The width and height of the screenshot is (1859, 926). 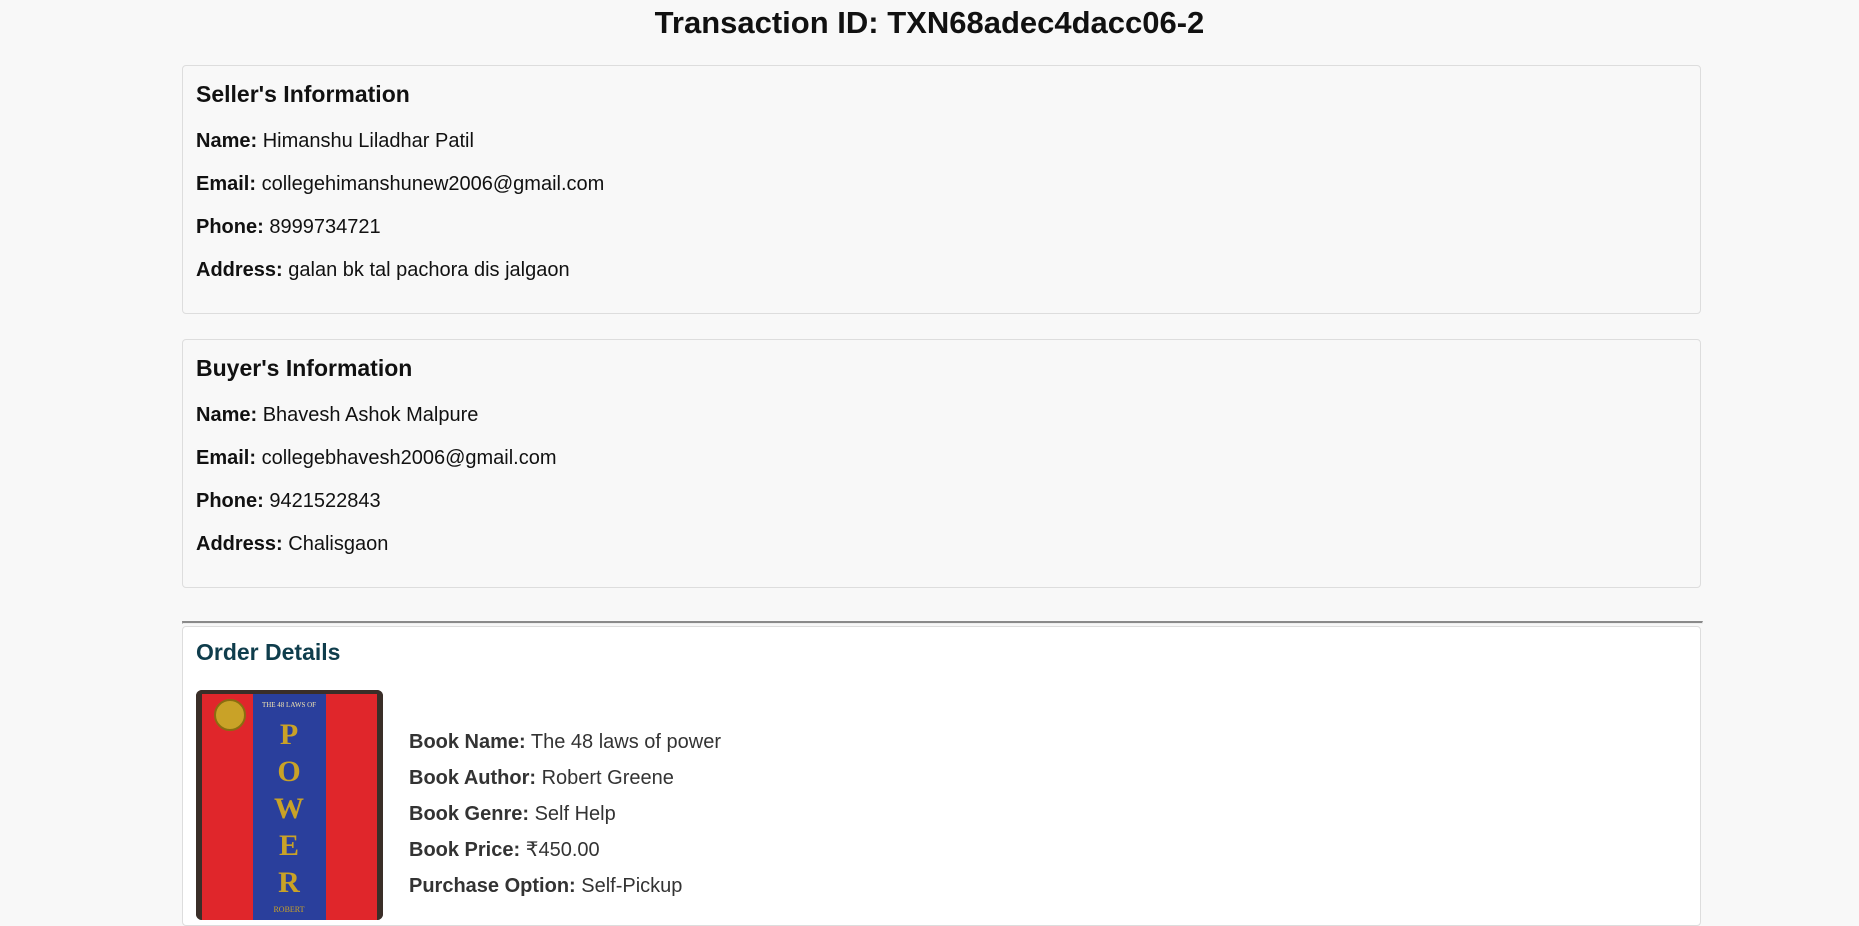 I want to click on cover-seal-icon, so click(x=230, y=715).